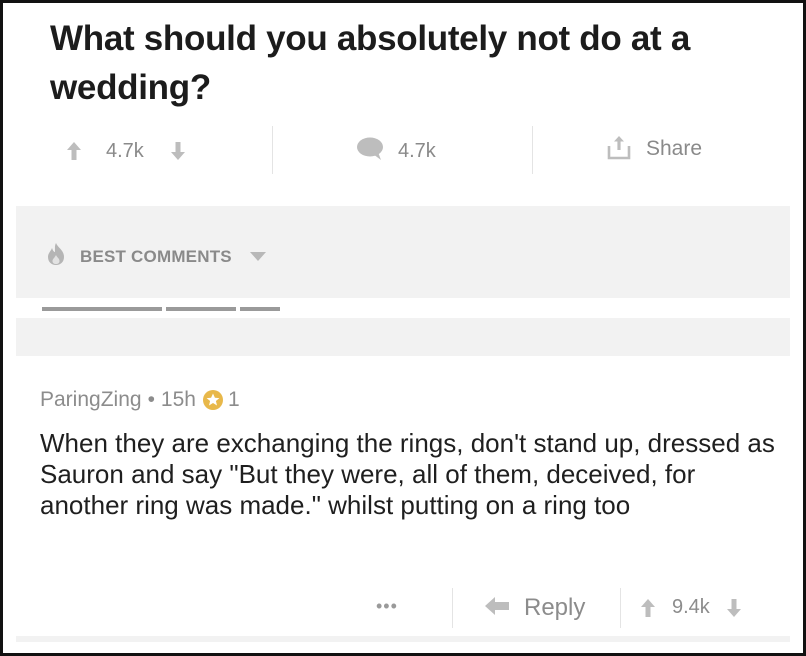 The image size is (806, 656). What do you see at coordinates (555, 607) in the screenshot?
I see `reply-label: Reply` at bounding box center [555, 607].